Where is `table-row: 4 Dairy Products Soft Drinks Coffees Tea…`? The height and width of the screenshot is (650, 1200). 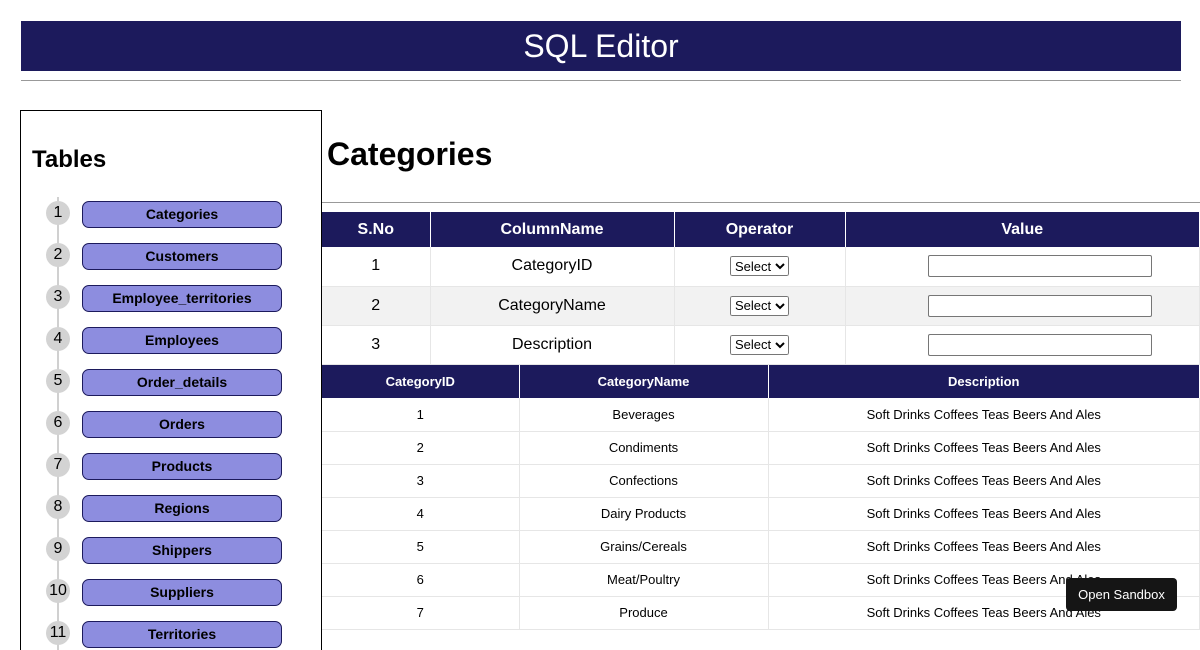 table-row: 4 Dairy Products Soft Drinks Coffees Tea… is located at coordinates (761, 514).